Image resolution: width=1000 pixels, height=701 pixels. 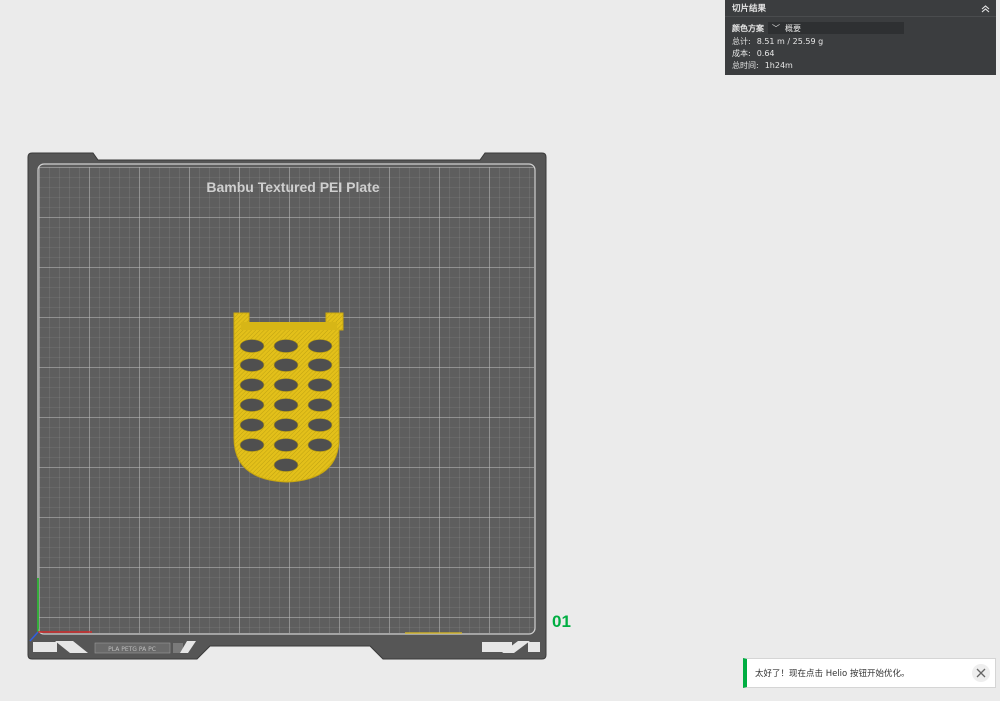 I want to click on close-icon, so click(x=981, y=673).